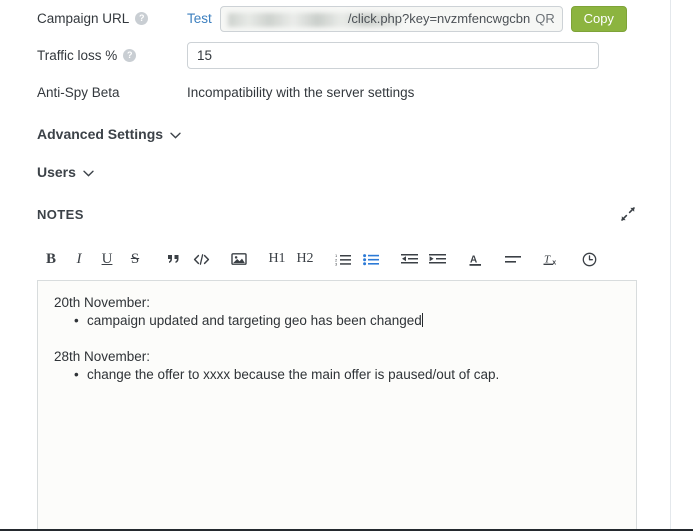 The image size is (693, 531). What do you see at coordinates (102, 356) in the screenshot?
I see `note-line: 28th November:` at bounding box center [102, 356].